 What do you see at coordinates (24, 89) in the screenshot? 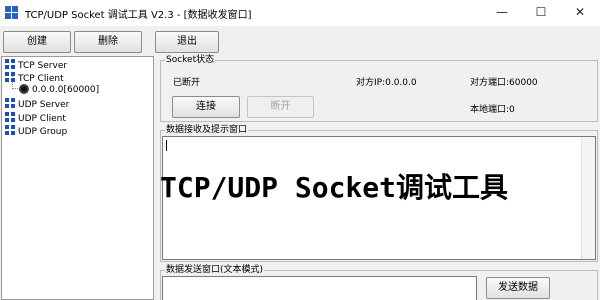
I see `connection-icon` at bounding box center [24, 89].